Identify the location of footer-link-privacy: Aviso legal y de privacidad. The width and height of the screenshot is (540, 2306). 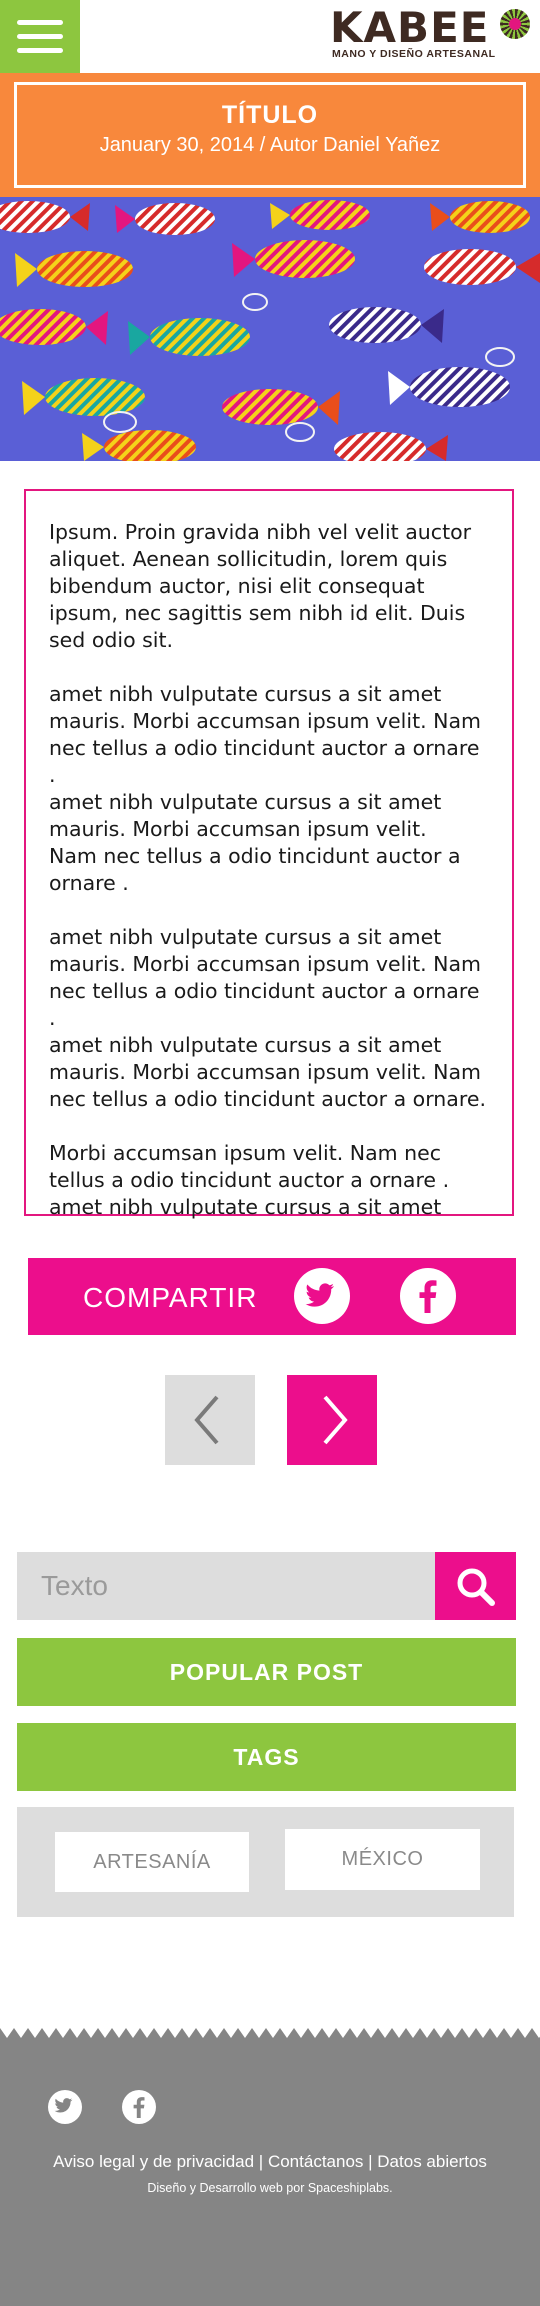
(153, 2161).